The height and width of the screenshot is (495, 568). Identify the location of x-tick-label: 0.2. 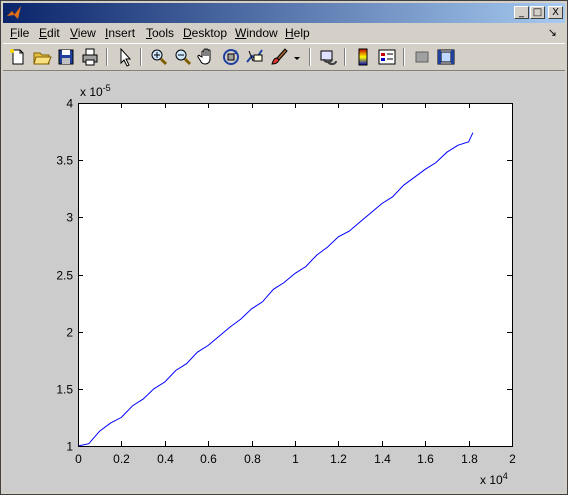
(121, 459).